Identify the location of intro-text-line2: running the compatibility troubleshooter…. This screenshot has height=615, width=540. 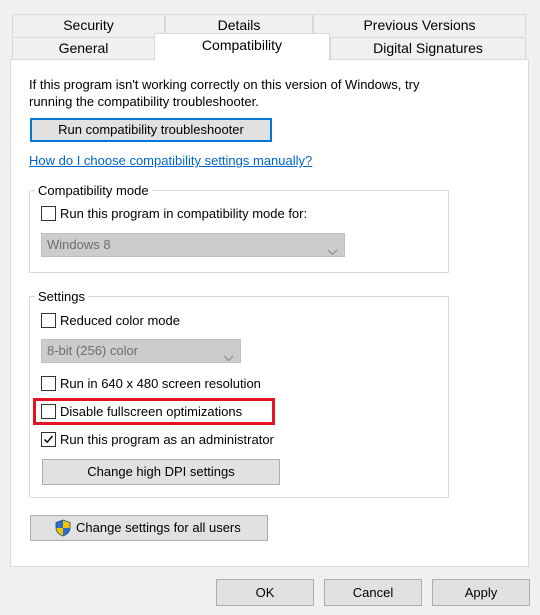
(144, 101).